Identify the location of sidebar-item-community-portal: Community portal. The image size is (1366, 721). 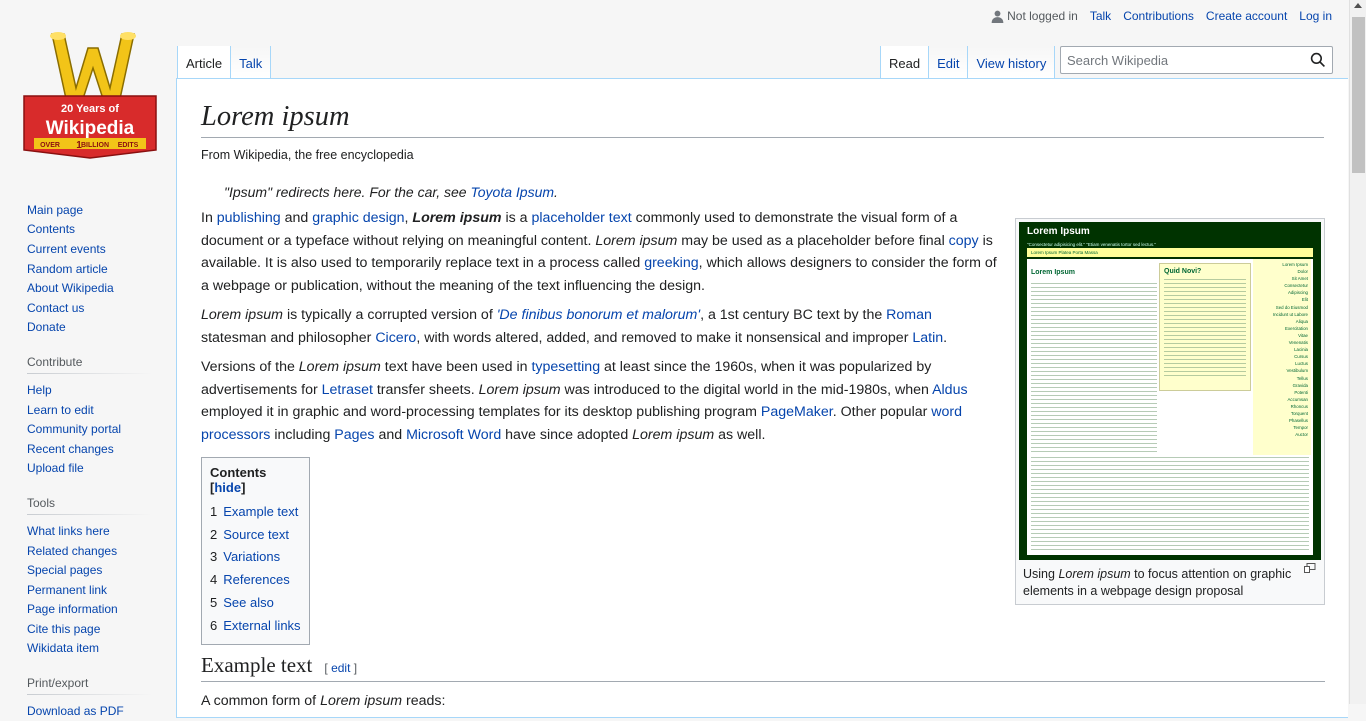
(74, 429).